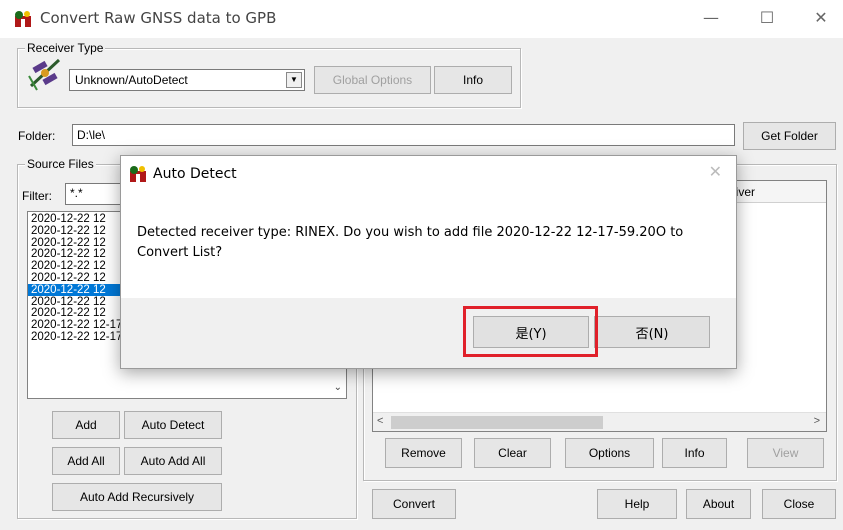  Describe the element at coordinates (789, 136) in the screenshot. I see `get-folder-button: Get Folder` at that location.